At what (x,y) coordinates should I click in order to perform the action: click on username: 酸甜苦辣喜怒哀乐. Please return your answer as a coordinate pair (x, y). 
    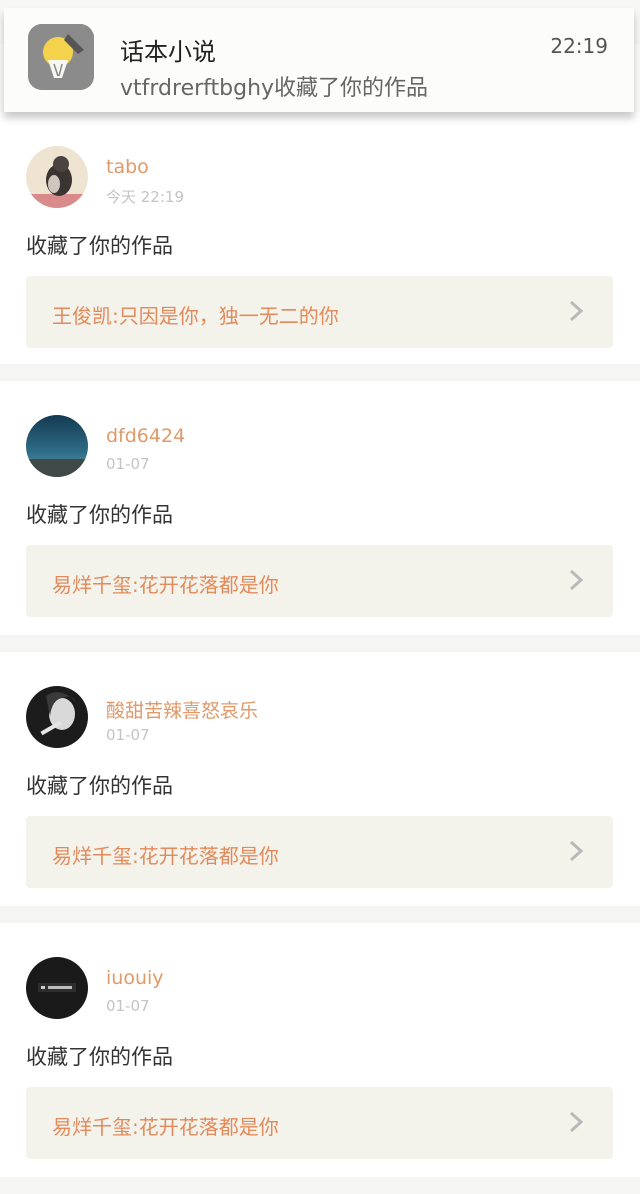
    Looking at the image, I should click on (182, 709).